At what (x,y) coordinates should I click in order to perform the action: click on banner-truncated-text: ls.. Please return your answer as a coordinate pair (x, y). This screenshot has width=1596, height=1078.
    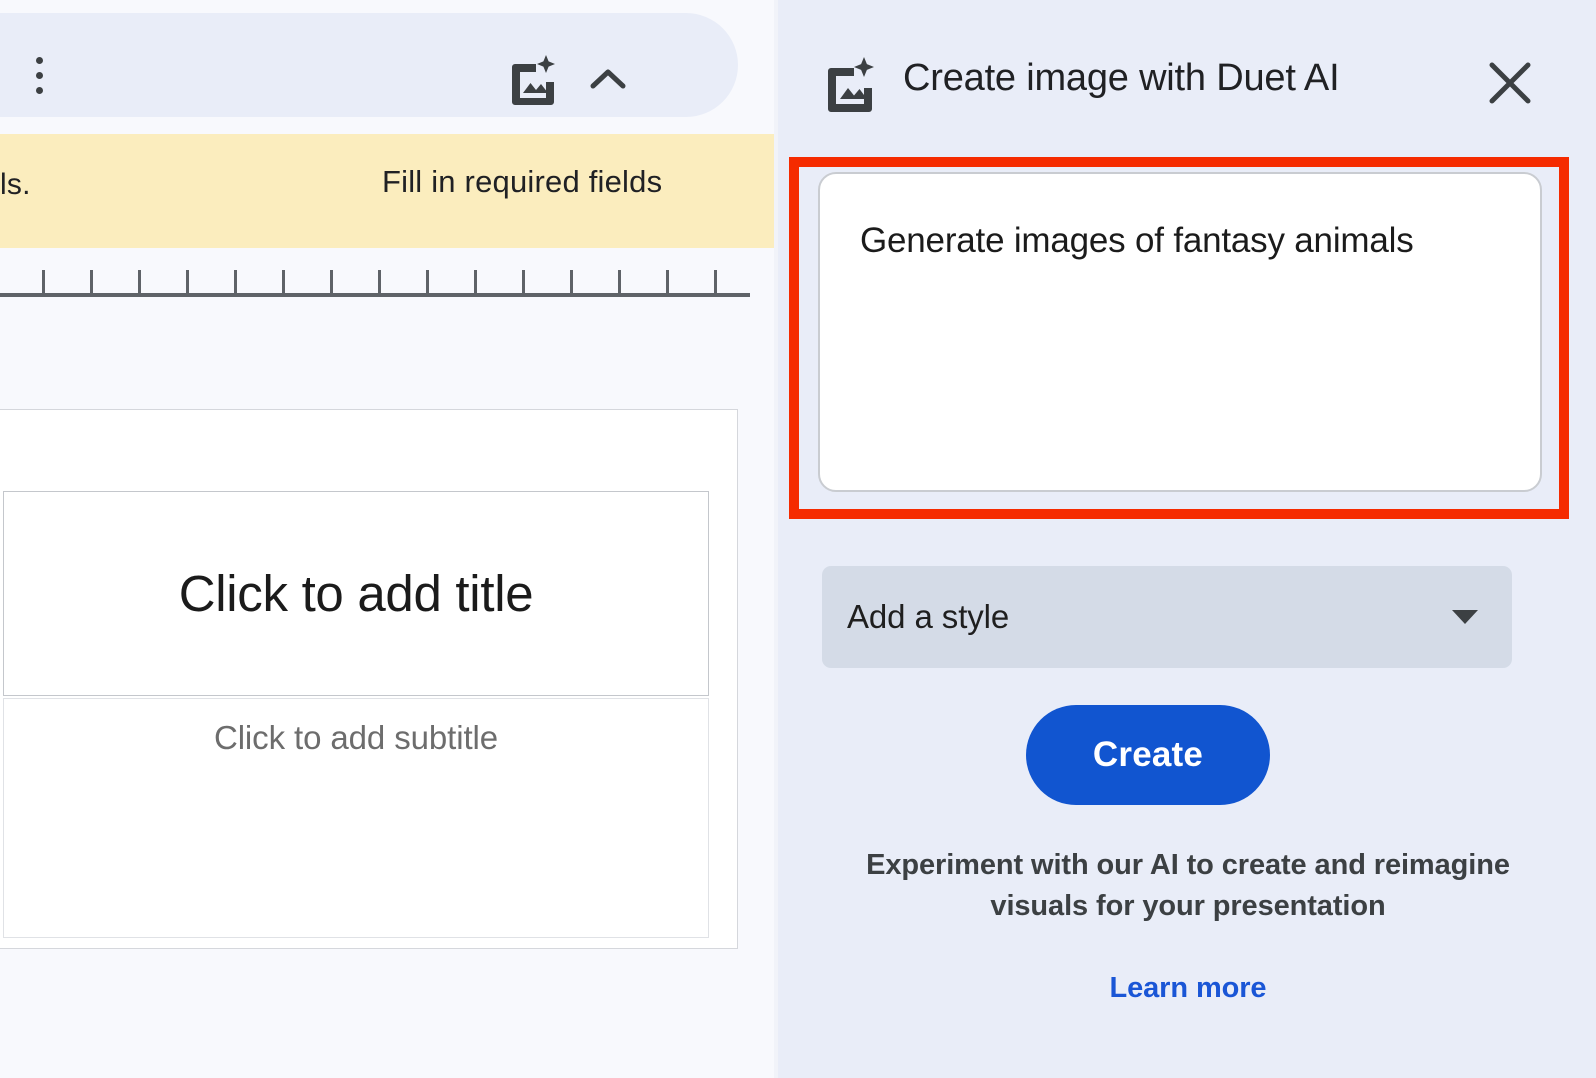
    Looking at the image, I should click on (15, 184).